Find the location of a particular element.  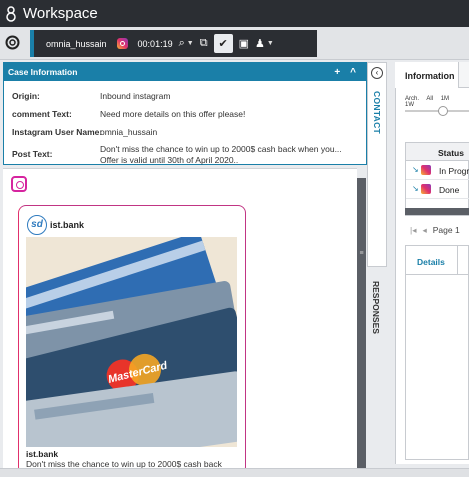

search-menu-button: ⌕ ▼ is located at coordinates (186, 43).